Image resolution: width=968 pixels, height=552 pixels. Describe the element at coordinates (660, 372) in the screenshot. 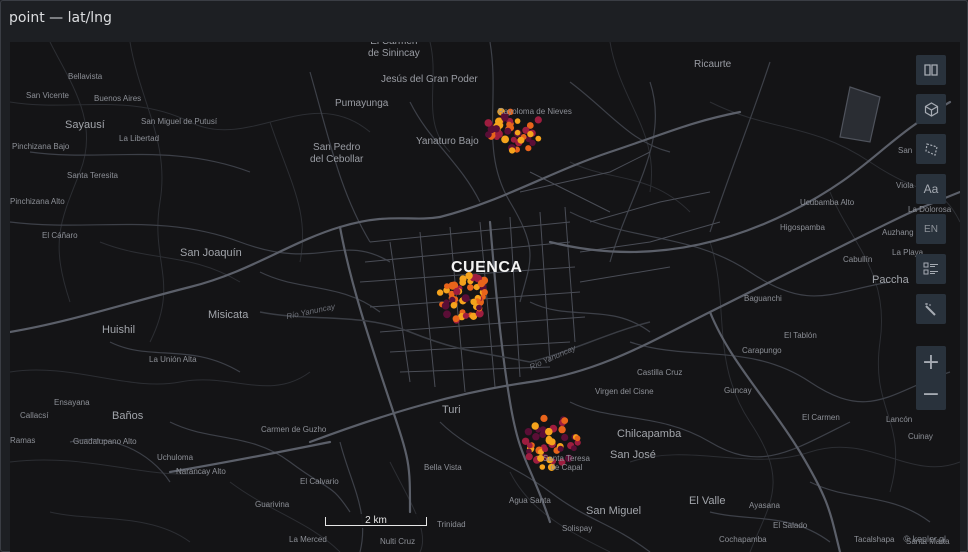

I see `place-label: Castilla Cruz` at that location.